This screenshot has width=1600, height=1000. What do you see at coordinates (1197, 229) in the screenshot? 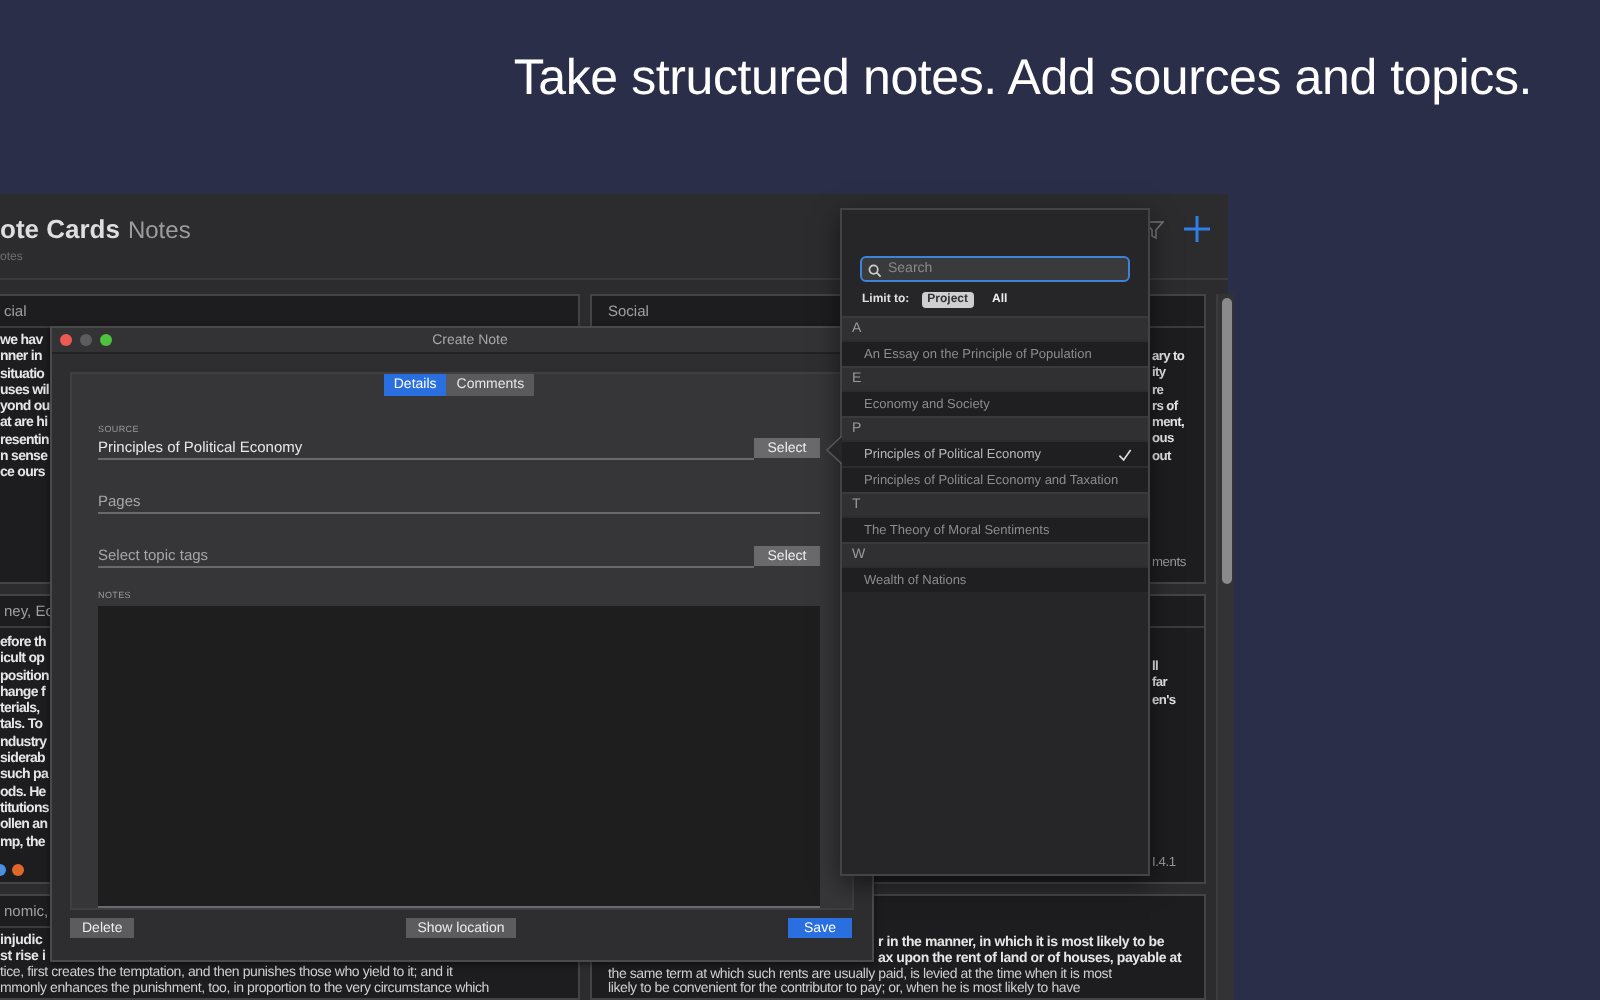
I see `add-icon` at bounding box center [1197, 229].